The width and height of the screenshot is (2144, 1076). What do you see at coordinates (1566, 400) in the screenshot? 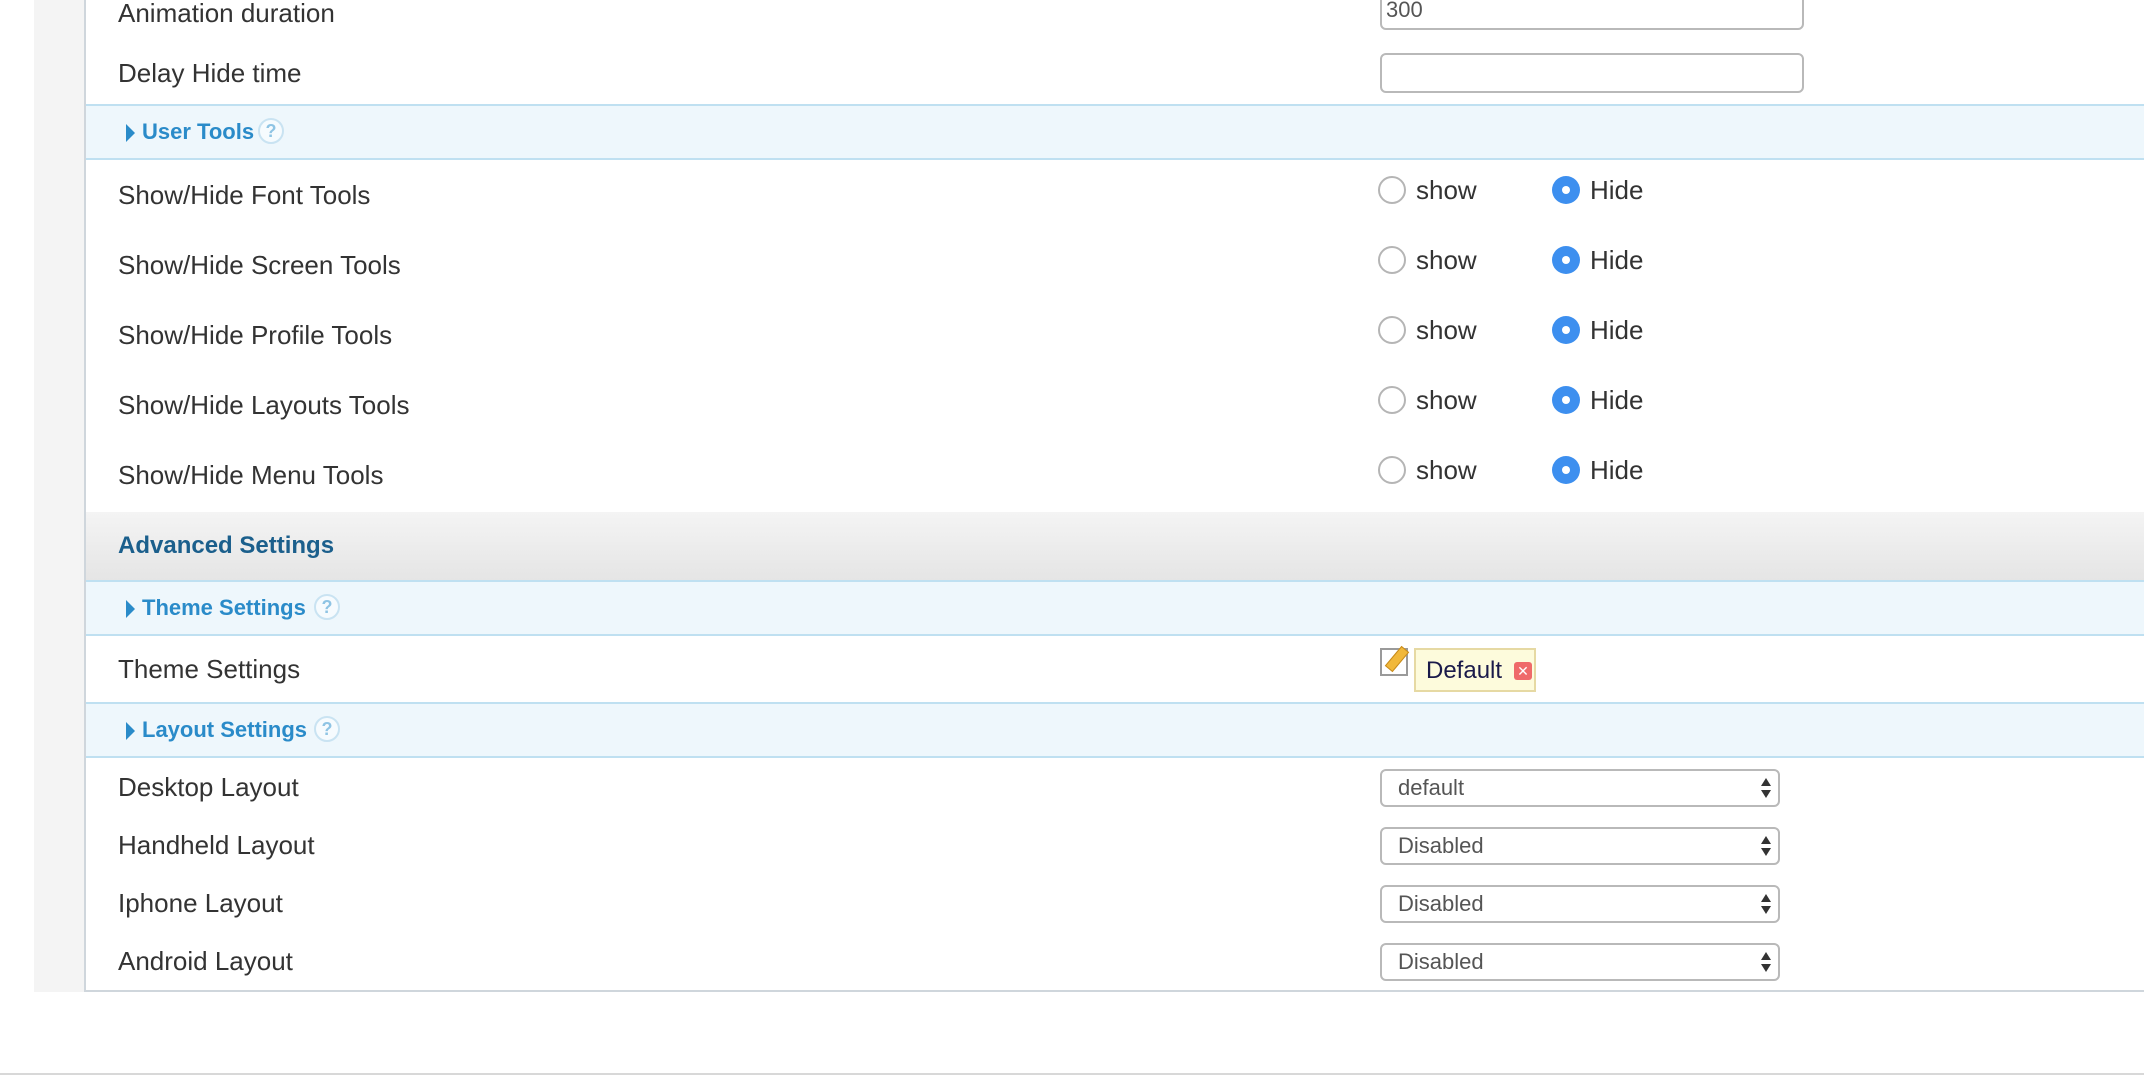
I see `layouts-tools-hide-radio` at bounding box center [1566, 400].